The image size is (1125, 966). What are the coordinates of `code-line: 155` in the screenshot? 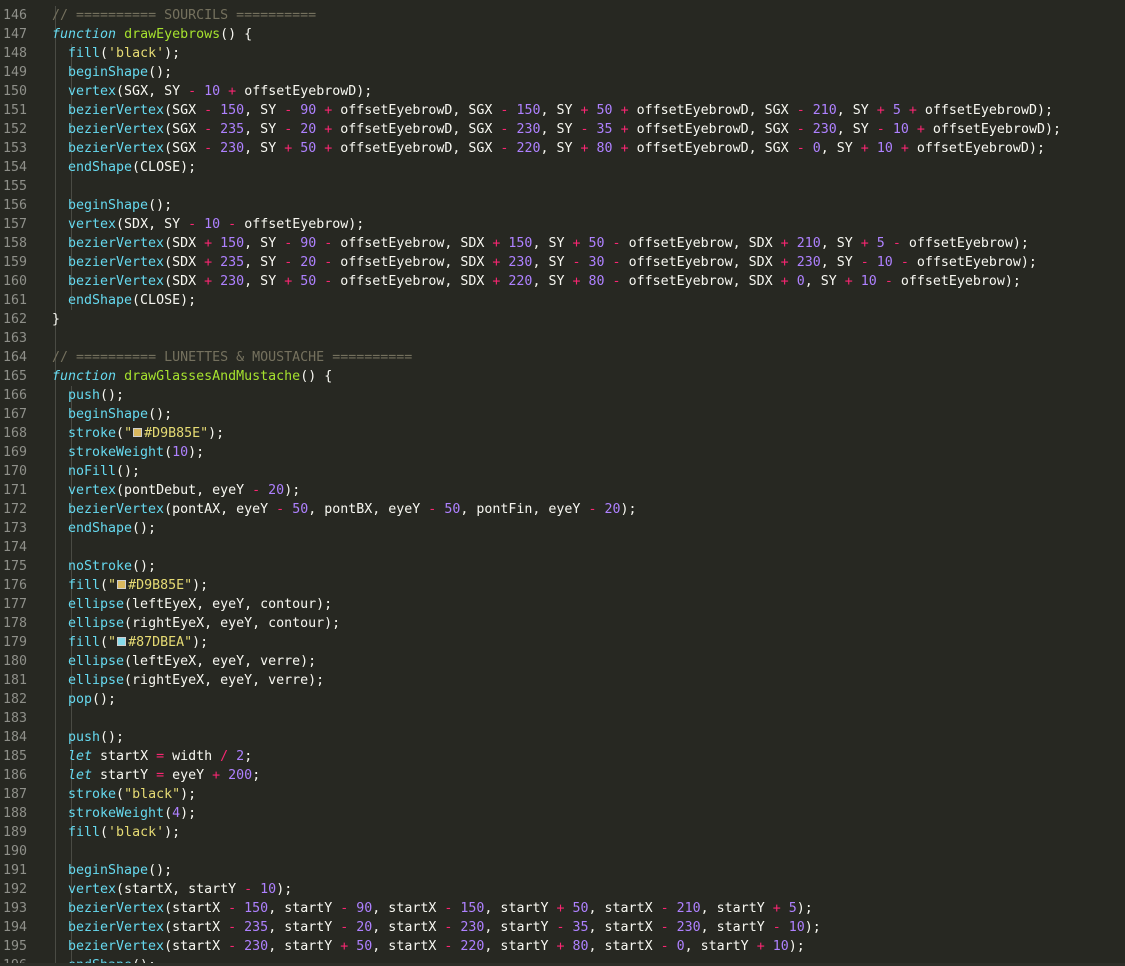 It's located at (562, 186).